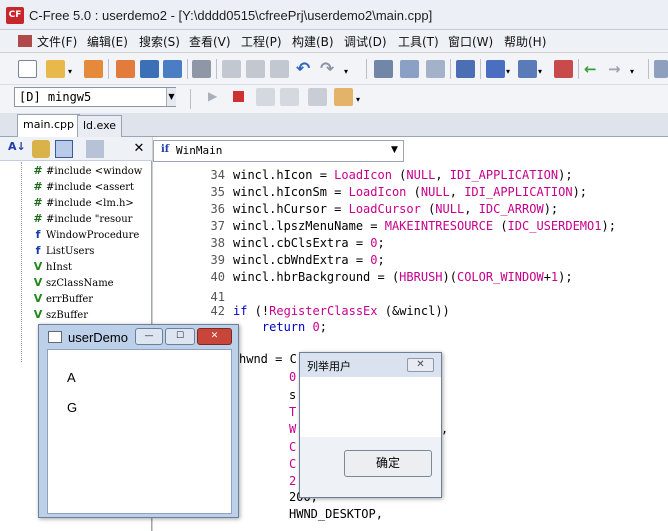 The width and height of the screenshot is (668, 531). What do you see at coordinates (59, 267) in the screenshot?
I see `tree-item-label: hInst` at bounding box center [59, 267].